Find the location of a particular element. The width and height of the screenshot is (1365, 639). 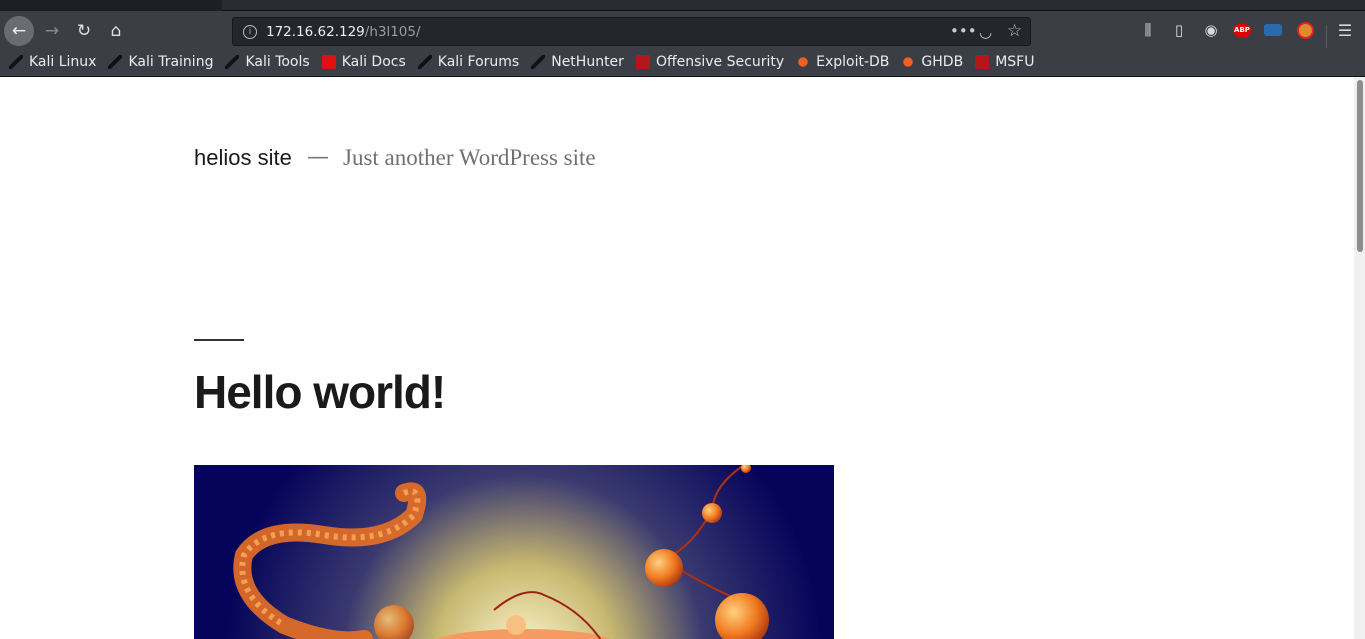

adblock-plus-icon: ABP is located at coordinates (1242, 30).